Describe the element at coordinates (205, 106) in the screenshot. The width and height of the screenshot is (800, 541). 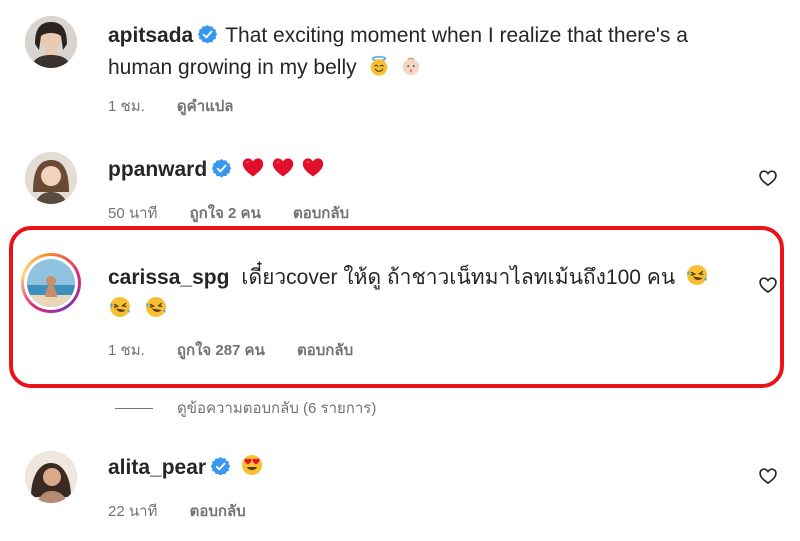
I see `see-translation-button: ดูคำแปล` at that location.